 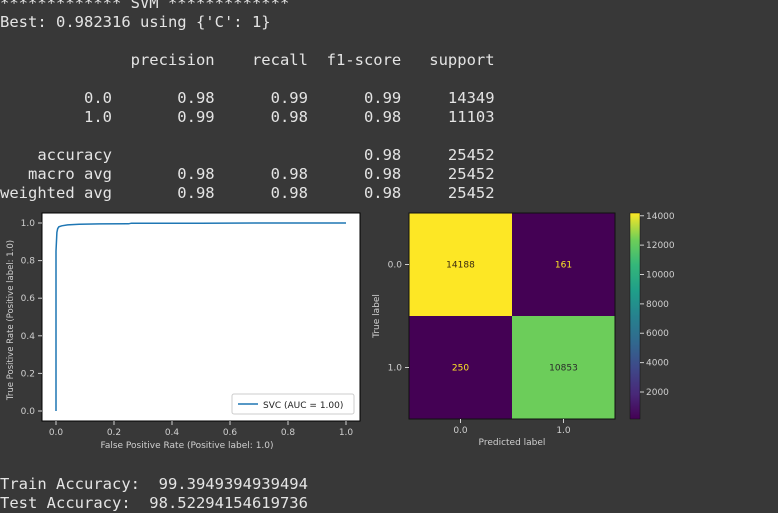 What do you see at coordinates (11, 320) in the screenshot?
I see `y-axis-label: True Positive Rate (Positive label: 1.0)` at bounding box center [11, 320].